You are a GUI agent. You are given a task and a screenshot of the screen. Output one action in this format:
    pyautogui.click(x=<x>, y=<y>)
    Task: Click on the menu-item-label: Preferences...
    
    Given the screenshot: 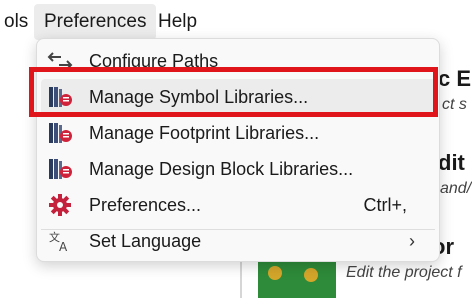 What is the action you would take?
    pyautogui.click(x=145, y=205)
    